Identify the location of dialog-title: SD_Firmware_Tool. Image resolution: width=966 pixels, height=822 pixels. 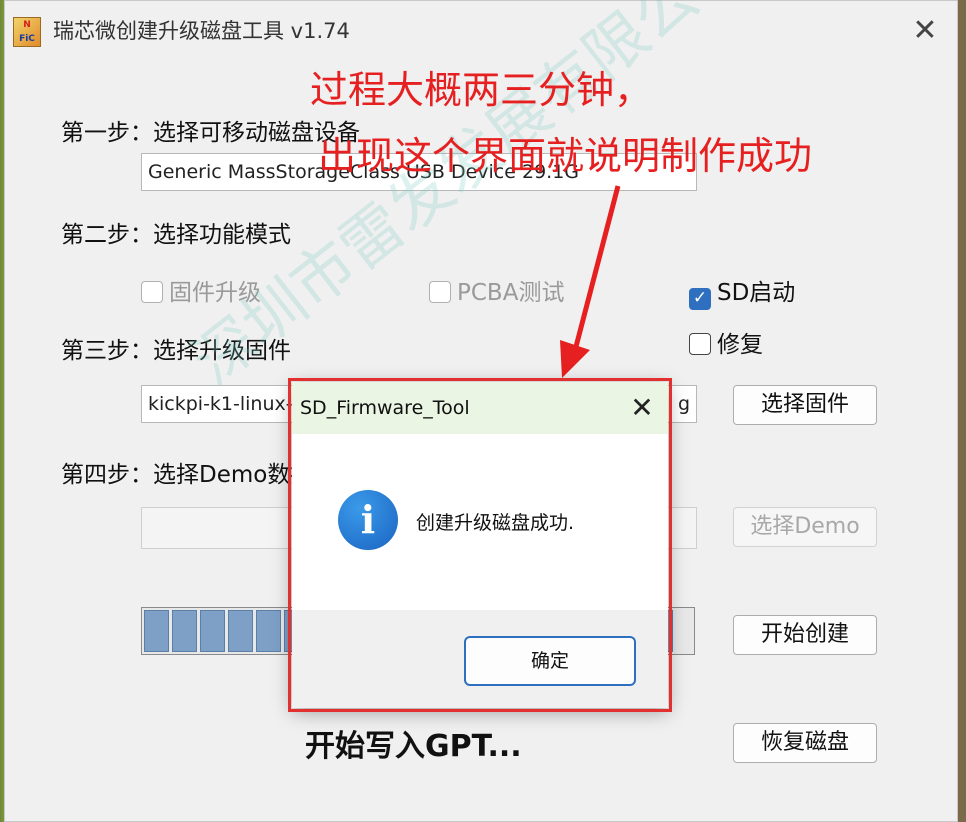
(480, 408).